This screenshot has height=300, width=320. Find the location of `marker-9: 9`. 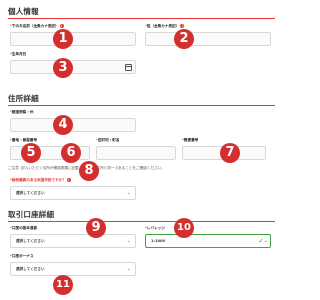

marker-9: 9 is located at coordinates (96, 228).